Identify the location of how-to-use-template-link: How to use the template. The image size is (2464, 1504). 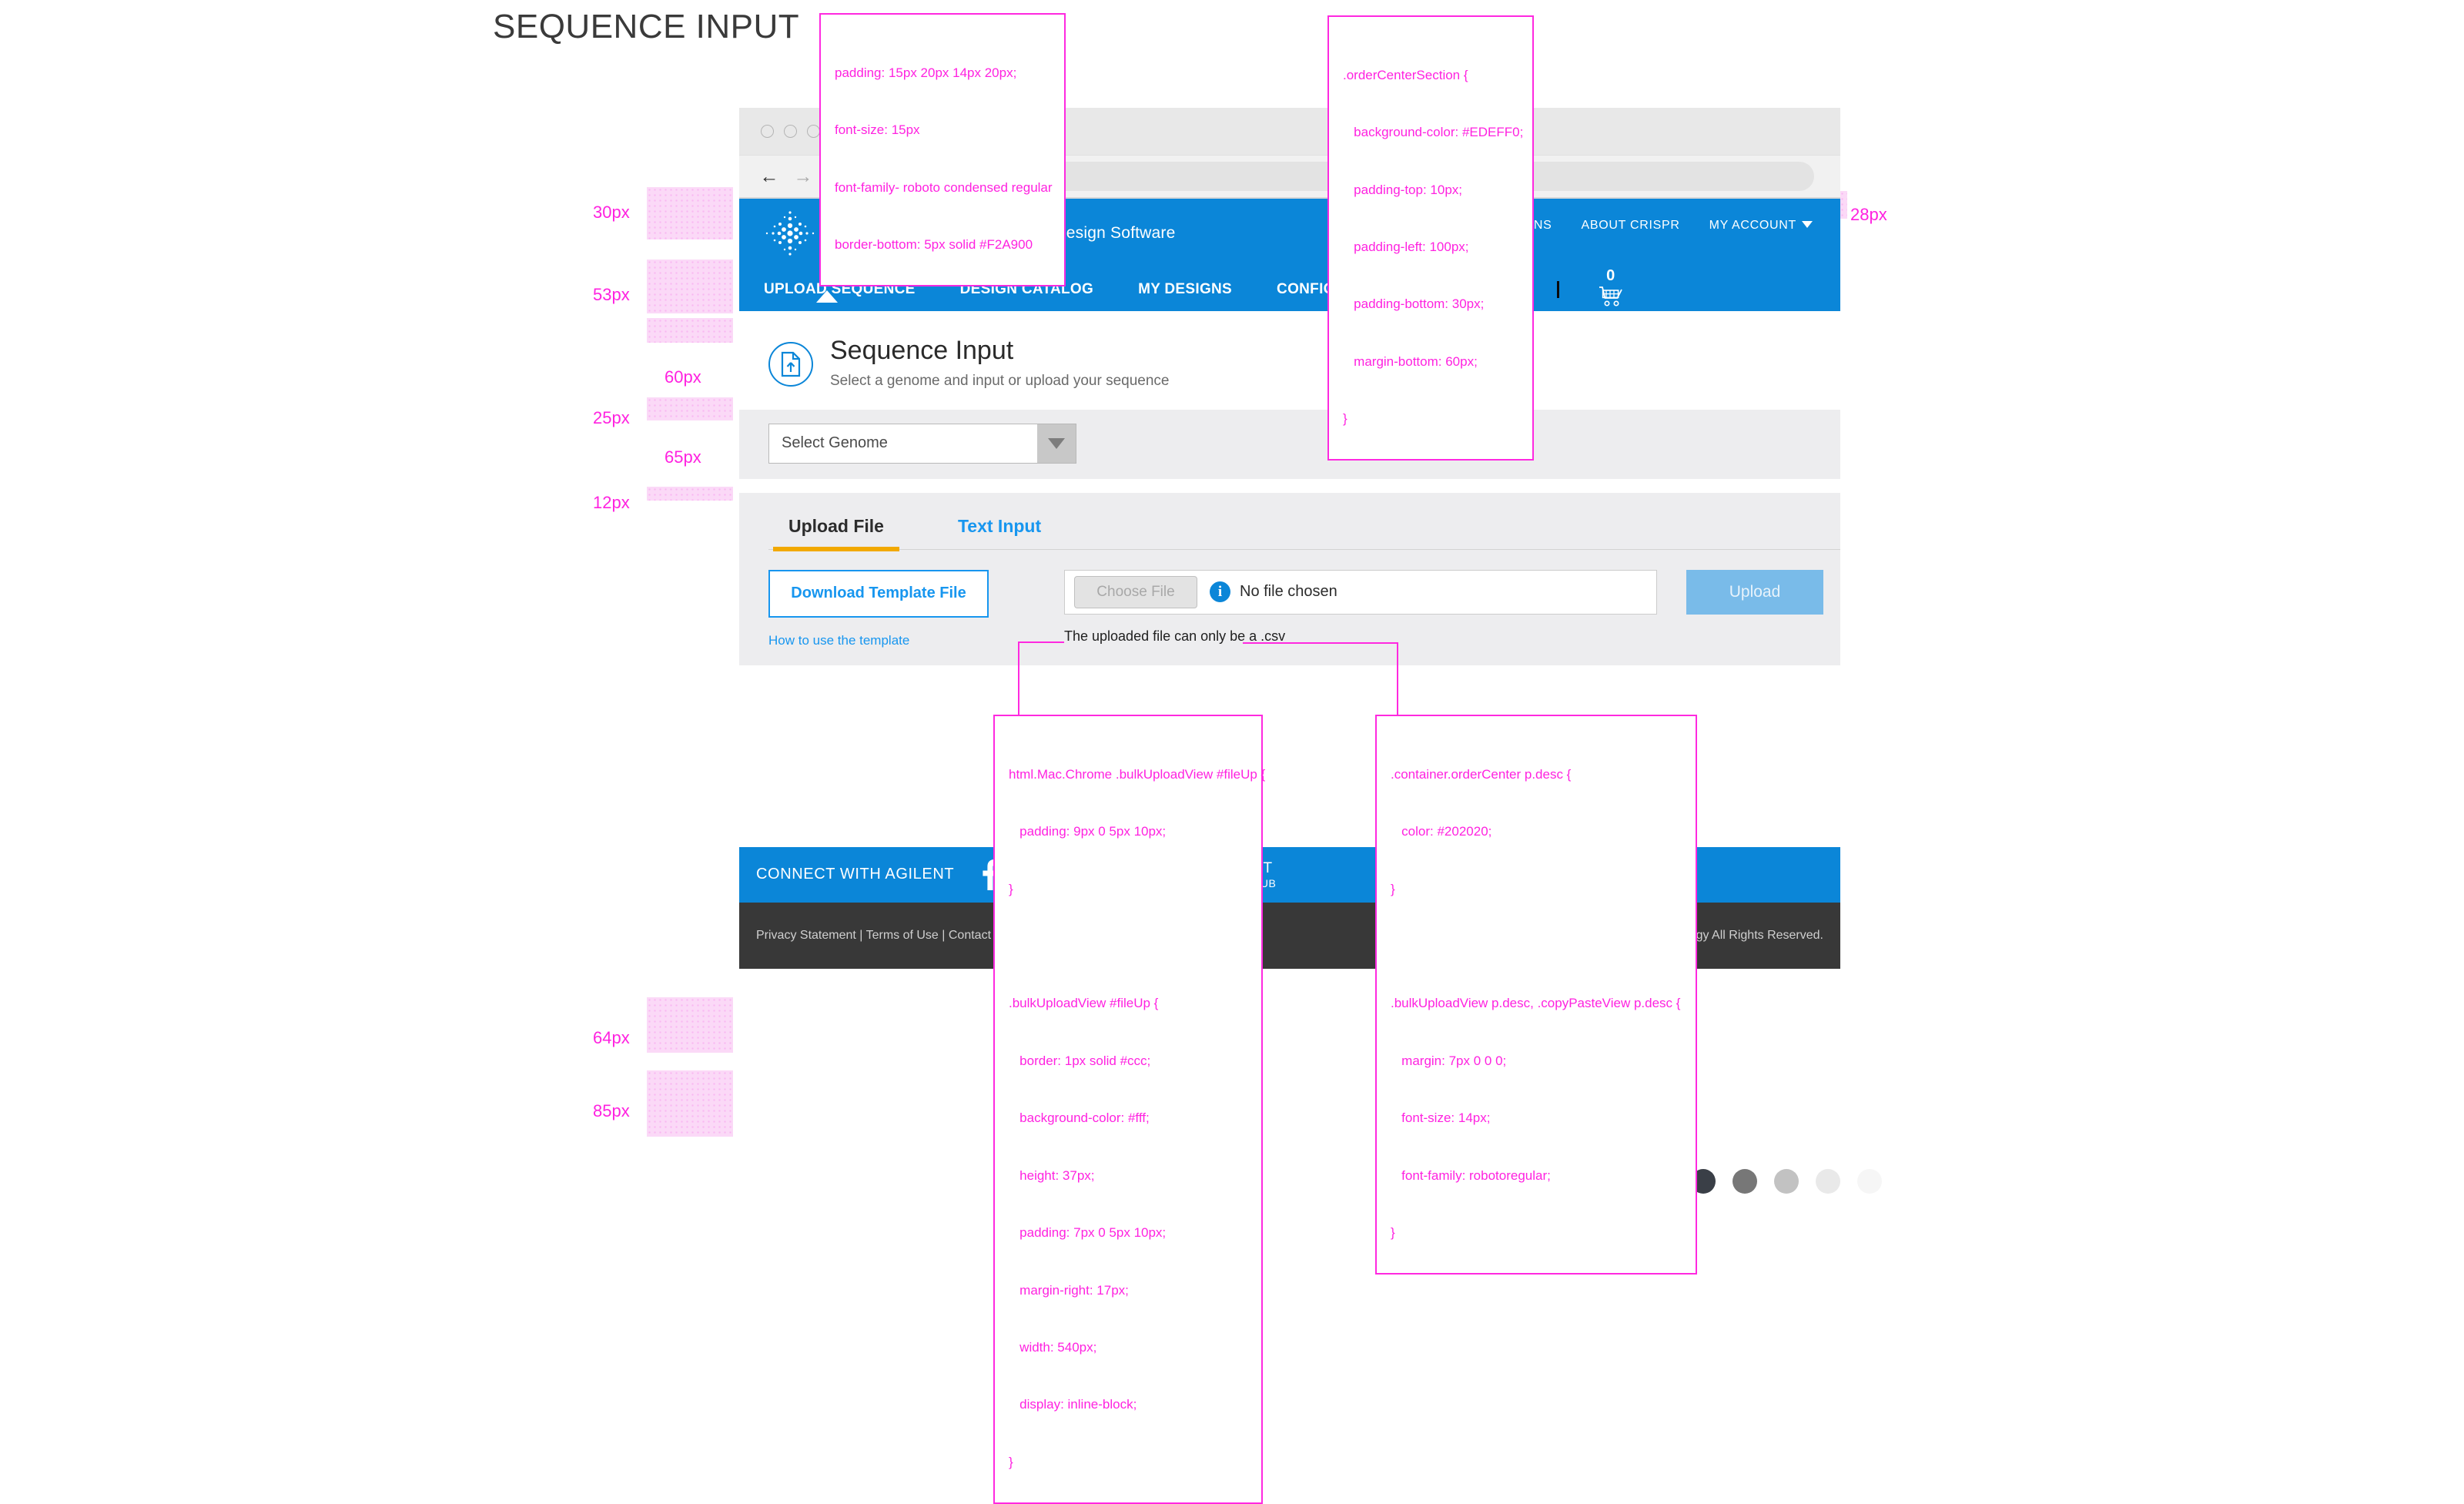
(879, 640).